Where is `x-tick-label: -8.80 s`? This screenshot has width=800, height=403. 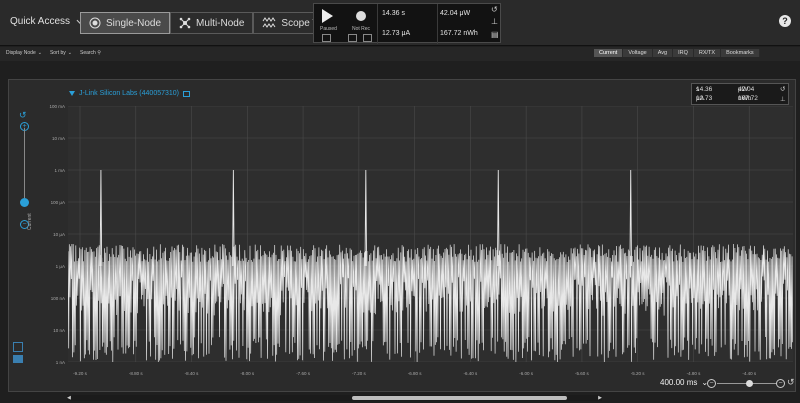 x-tick-label: -8.80 s is located at coordinates (136, 373).